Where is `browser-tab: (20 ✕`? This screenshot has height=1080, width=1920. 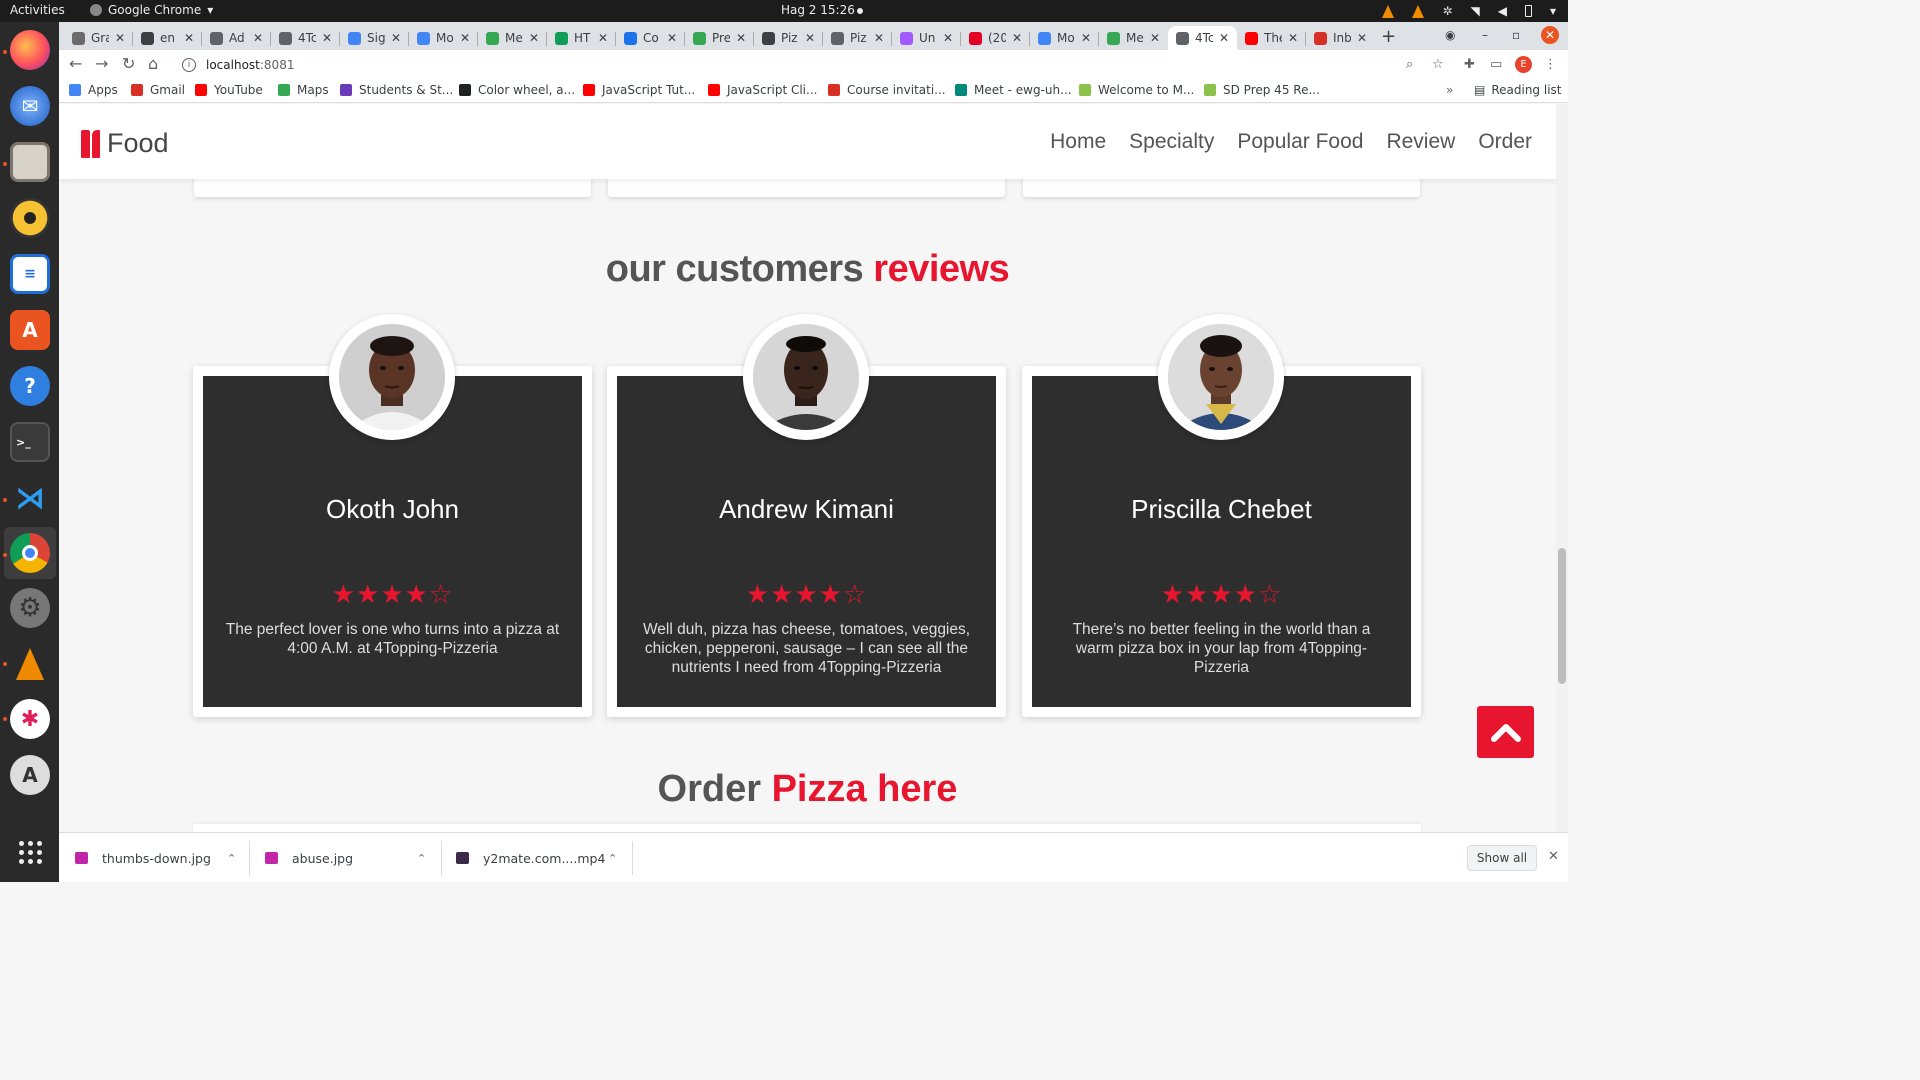
browser-tab: (20 ✕ is located at coordinates (995, 38).